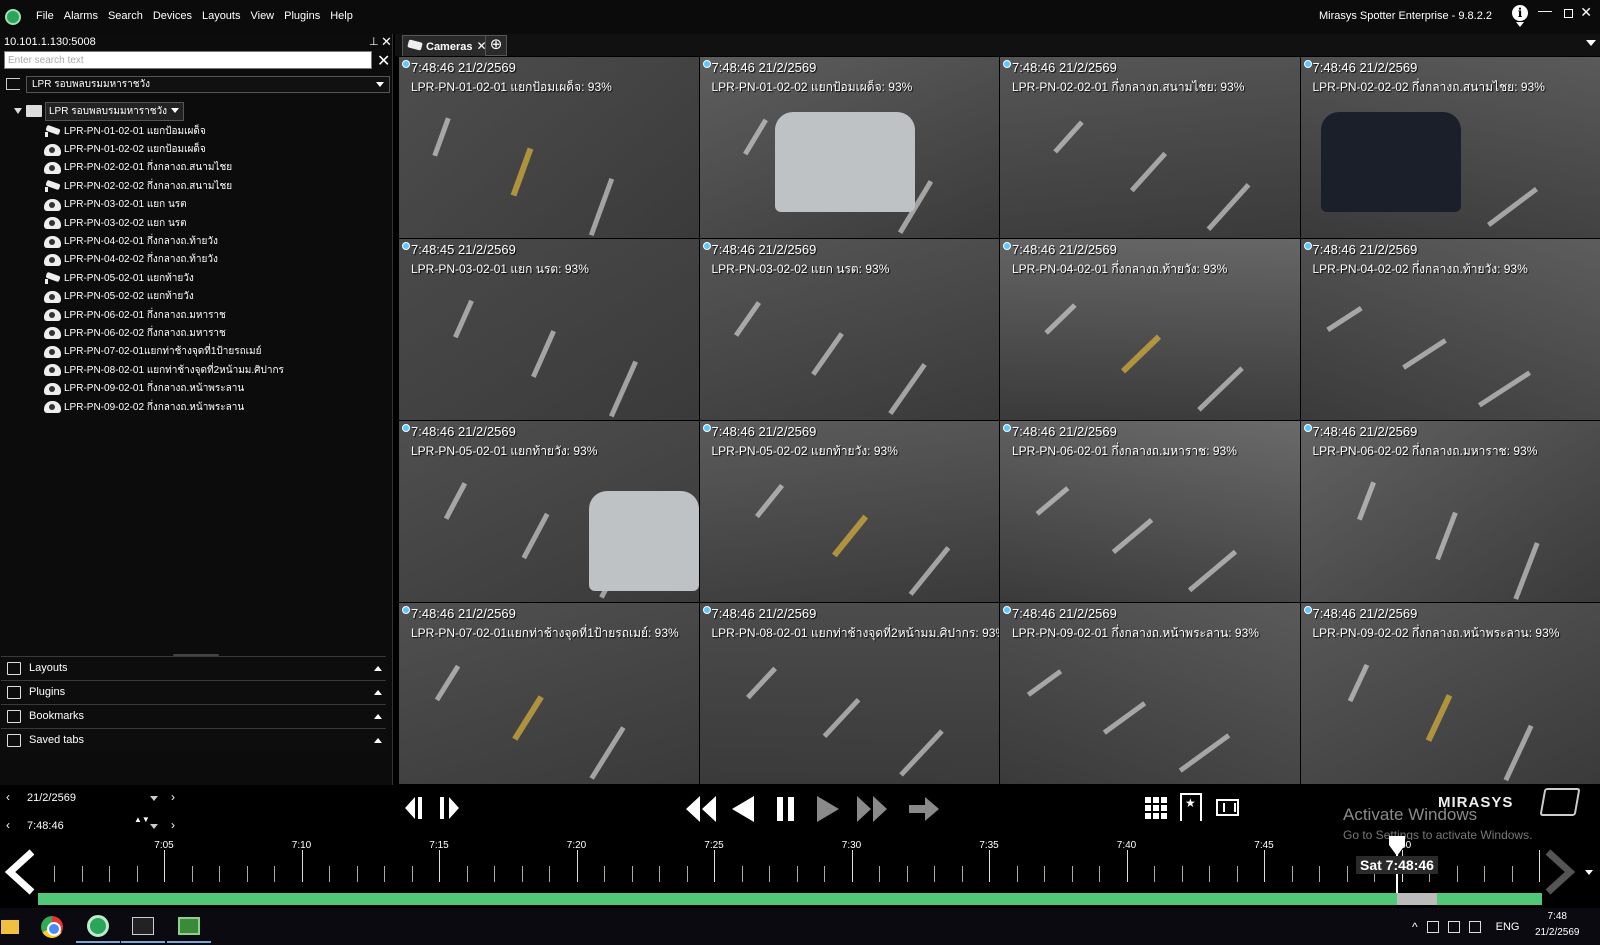 The height and width of the screenshot is (945, 1600). Describe the element at coordinates (164, 260) in the screenshot. I see `camera-list-item: LPR-PN-04-02-02 กึ่งกลางถ.ท้ายวัง` at that location.